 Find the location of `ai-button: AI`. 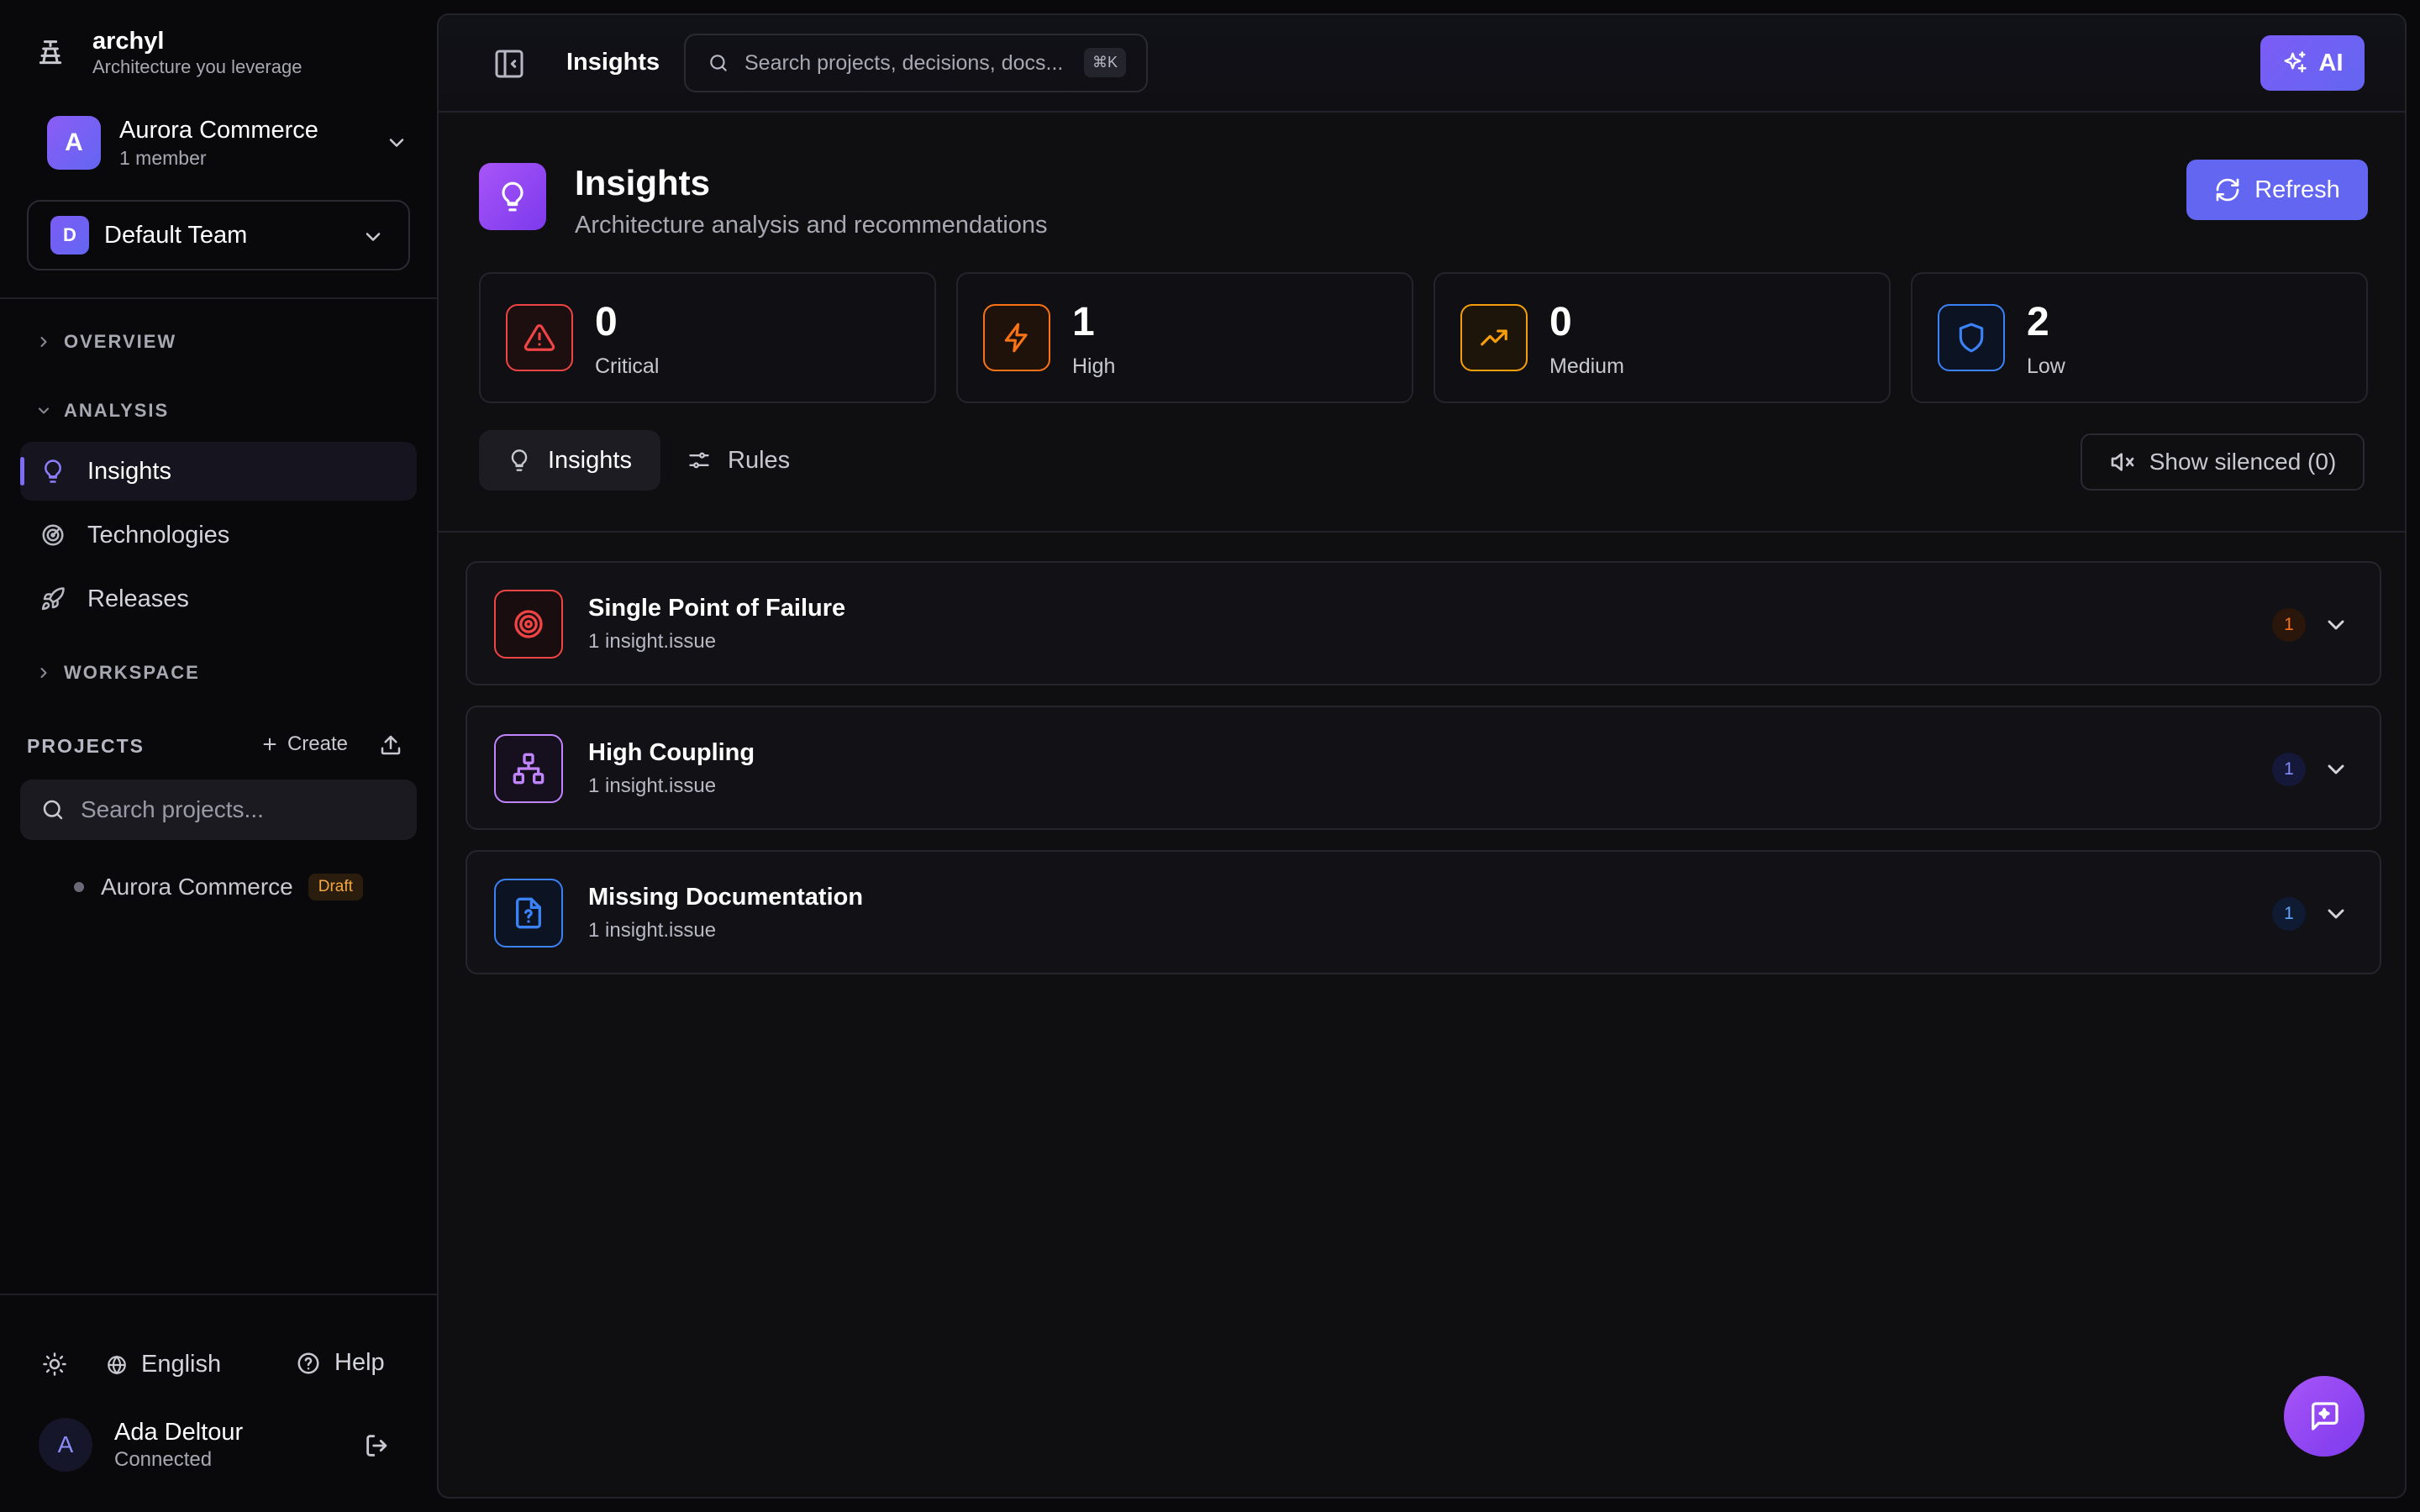

ai-button: AI is located at coordinates (2312, 63).